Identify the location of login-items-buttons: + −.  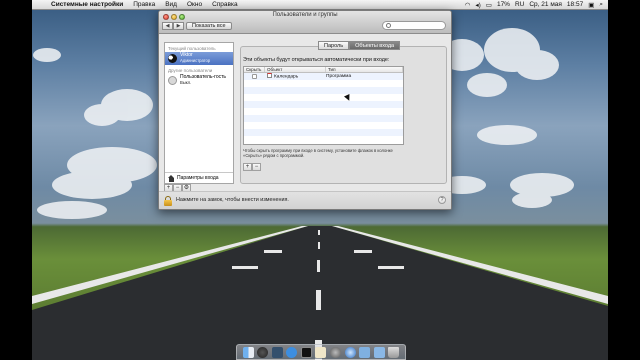
(252, 167).